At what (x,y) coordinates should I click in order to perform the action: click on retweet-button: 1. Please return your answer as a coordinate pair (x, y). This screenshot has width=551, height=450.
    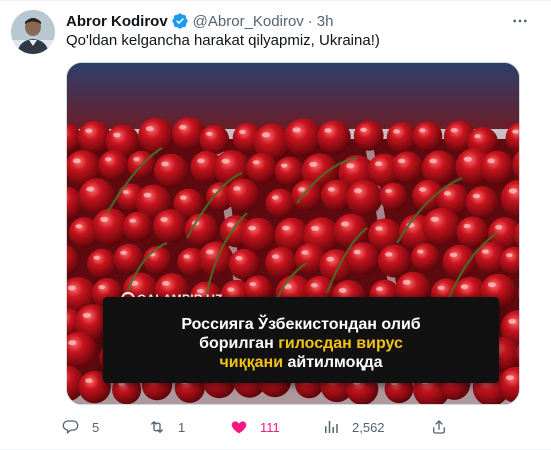
    Looking at the image, I should click on (166, 427).